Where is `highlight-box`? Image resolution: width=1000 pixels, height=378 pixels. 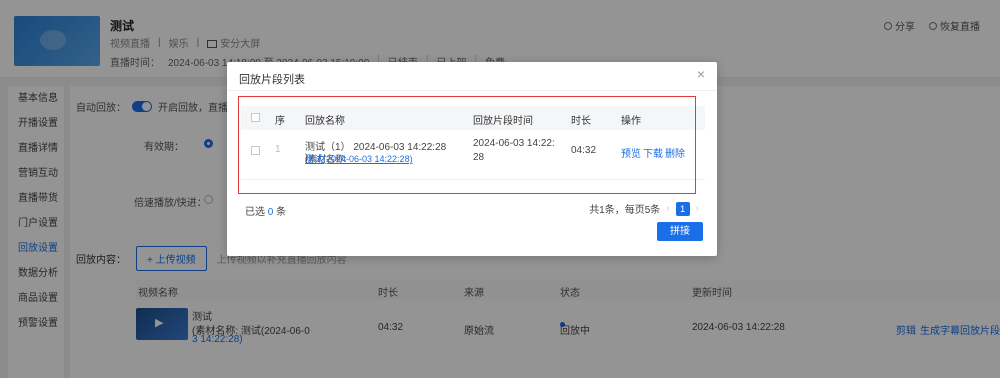
highlight-box is located at coordinates (467, 145).